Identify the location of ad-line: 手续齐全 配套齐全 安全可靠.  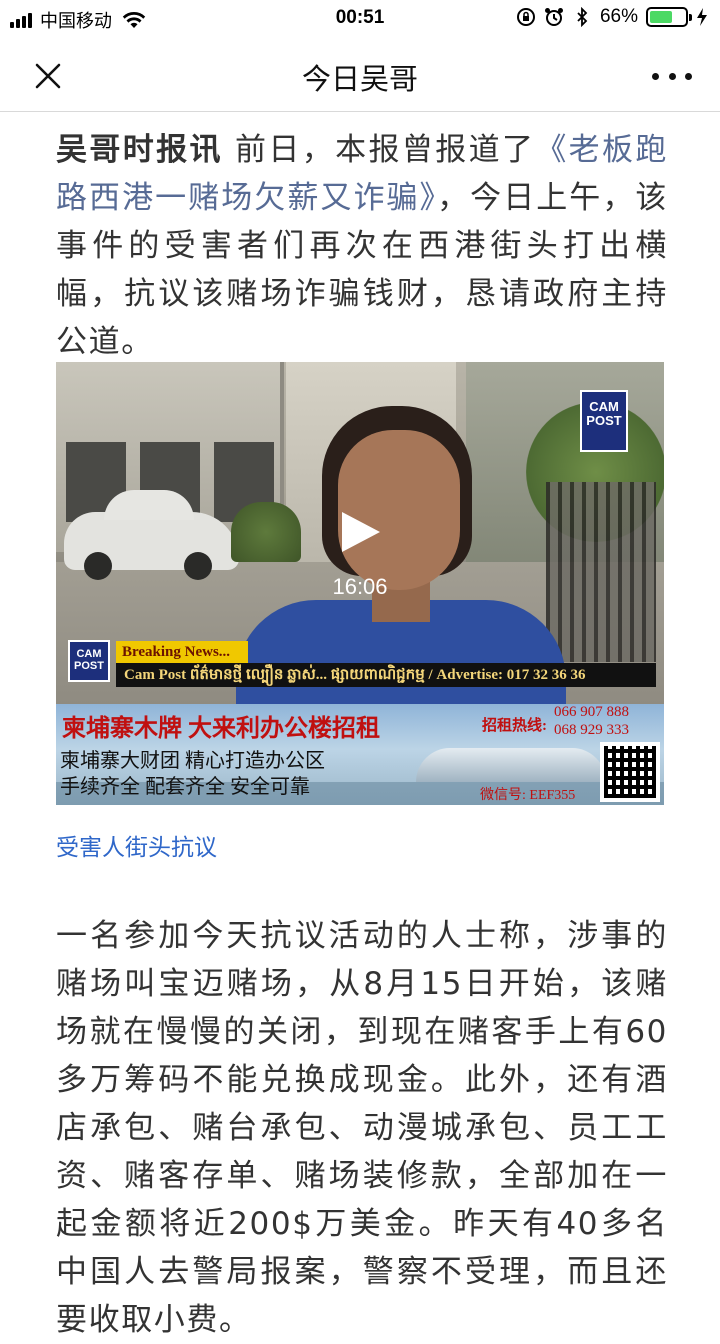
(185, 787).